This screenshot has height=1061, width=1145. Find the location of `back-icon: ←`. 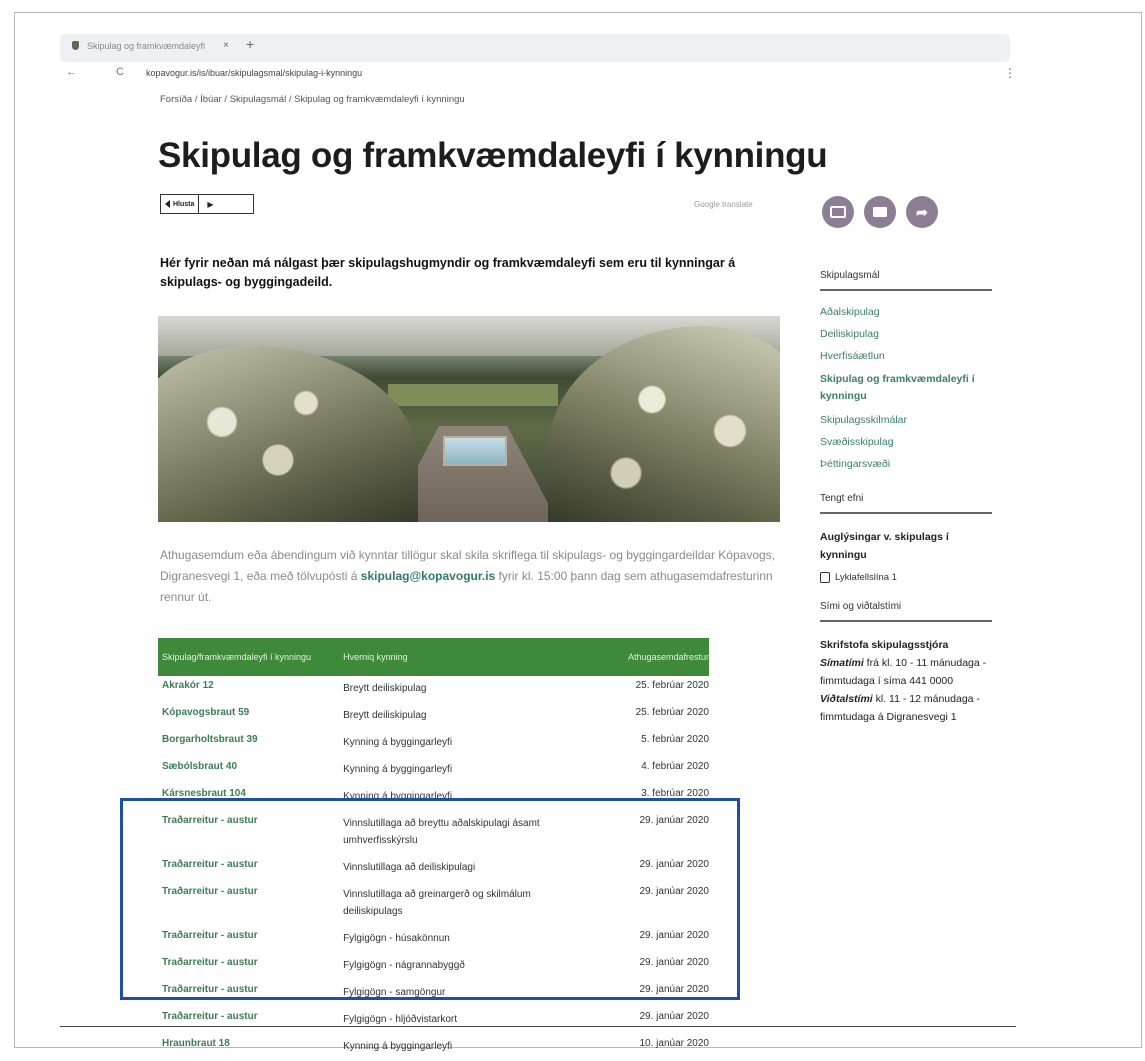

back-icon: ← is located at coordinates (71, 72).